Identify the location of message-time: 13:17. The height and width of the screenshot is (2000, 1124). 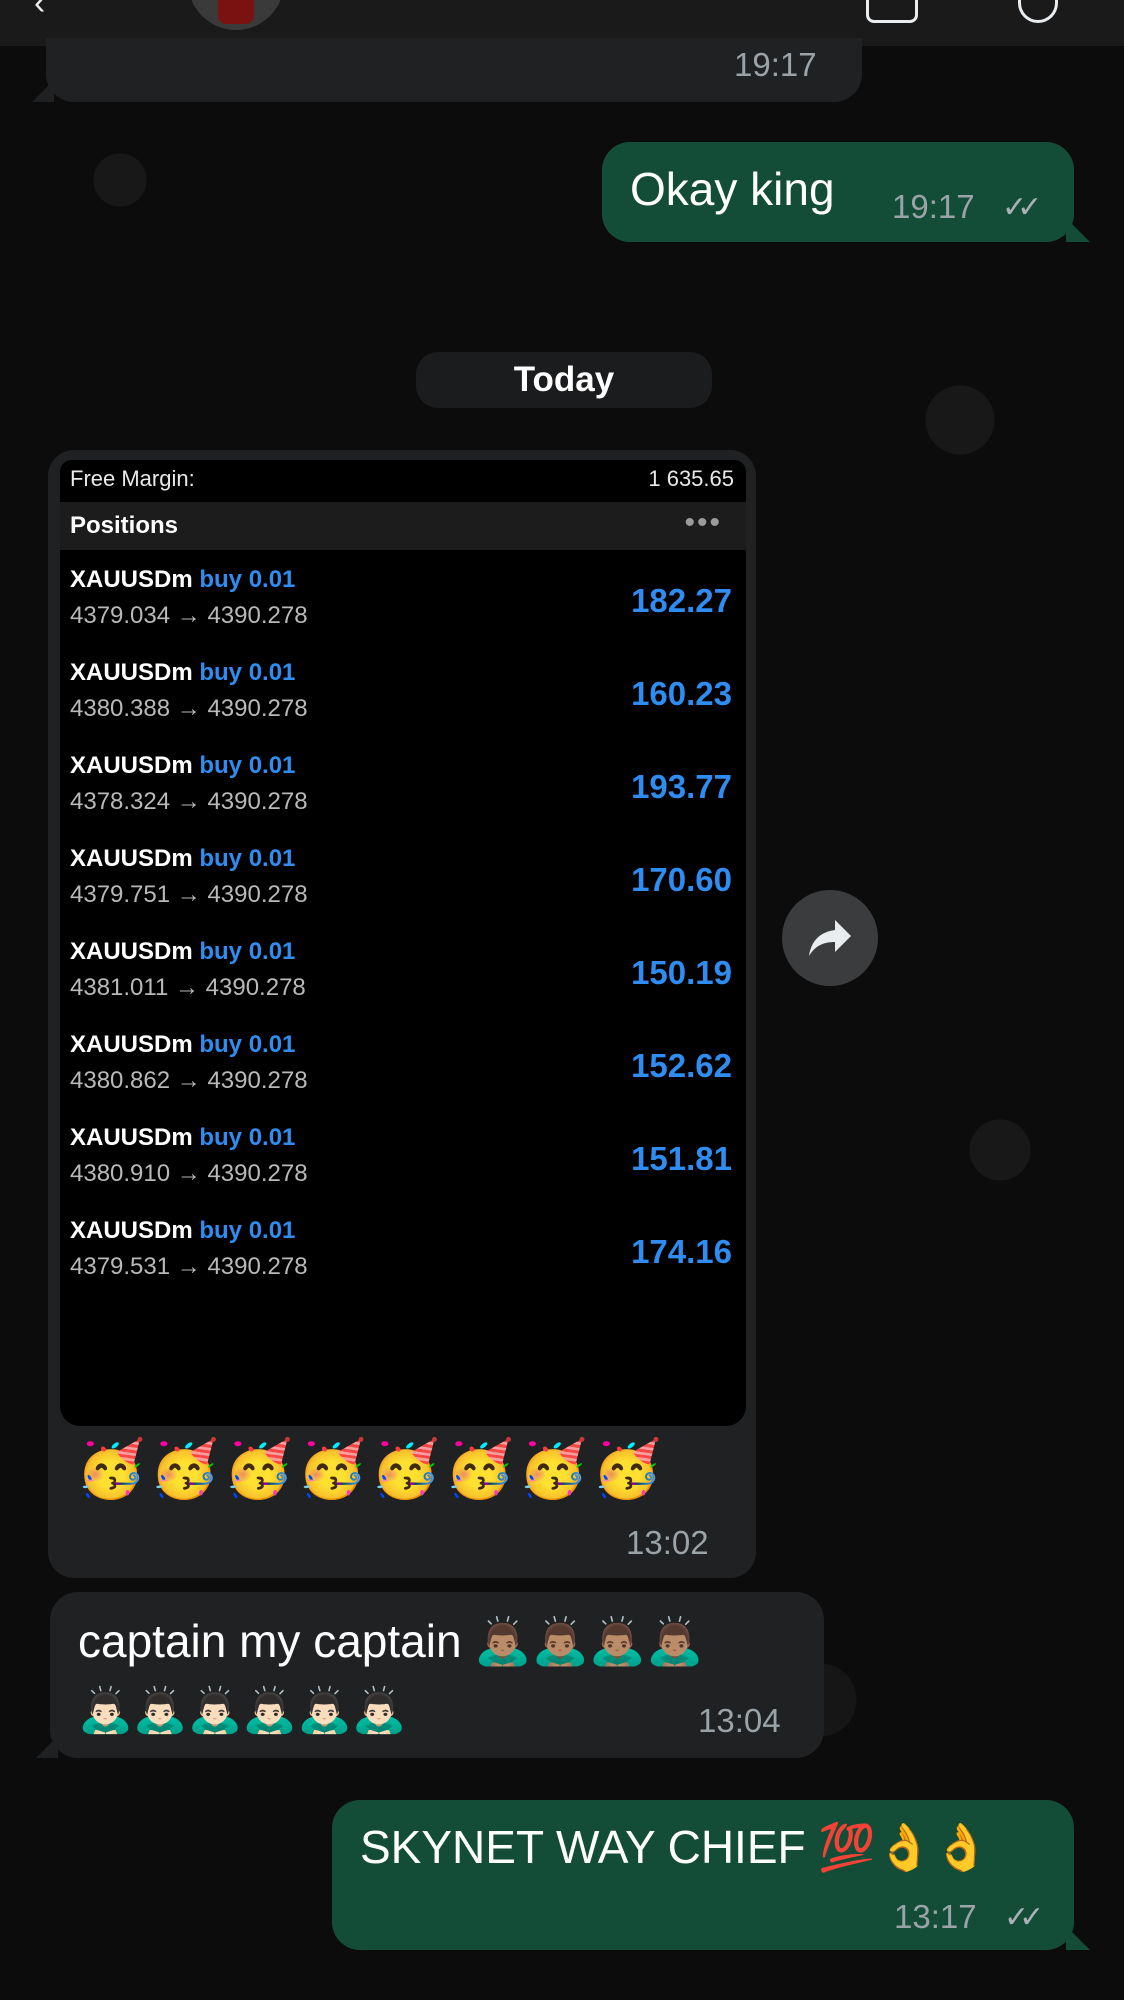
(935, 1916).